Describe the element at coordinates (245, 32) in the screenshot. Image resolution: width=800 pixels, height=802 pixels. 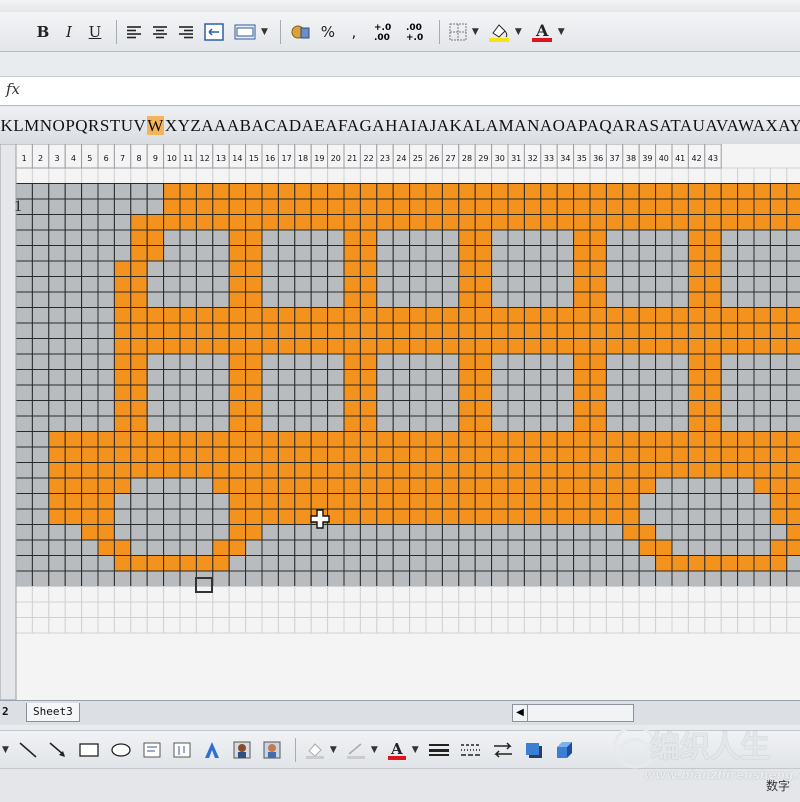
I see `currency-icon` at that location.